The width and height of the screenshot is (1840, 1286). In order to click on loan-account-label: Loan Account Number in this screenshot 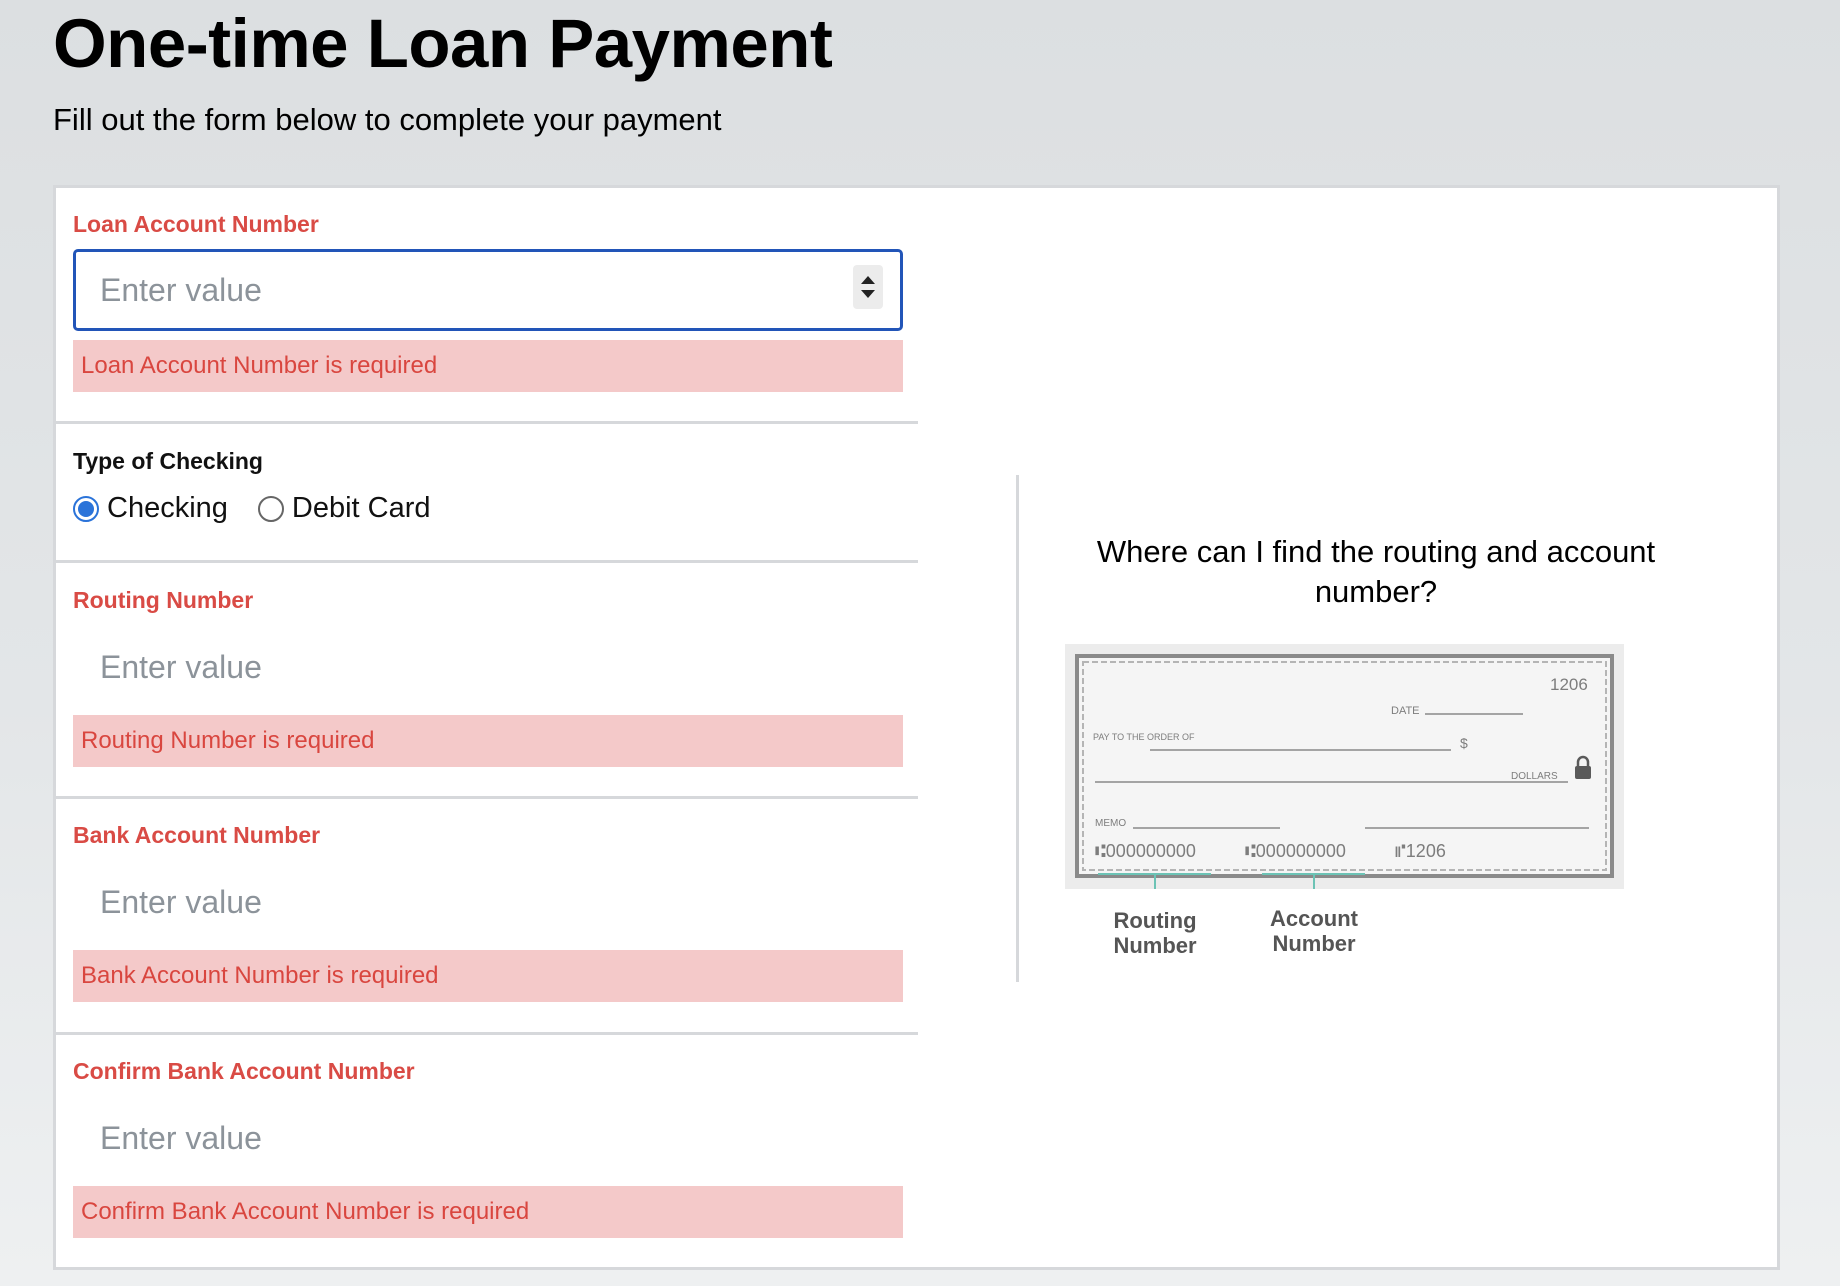, I will do `click(196, 224)`.